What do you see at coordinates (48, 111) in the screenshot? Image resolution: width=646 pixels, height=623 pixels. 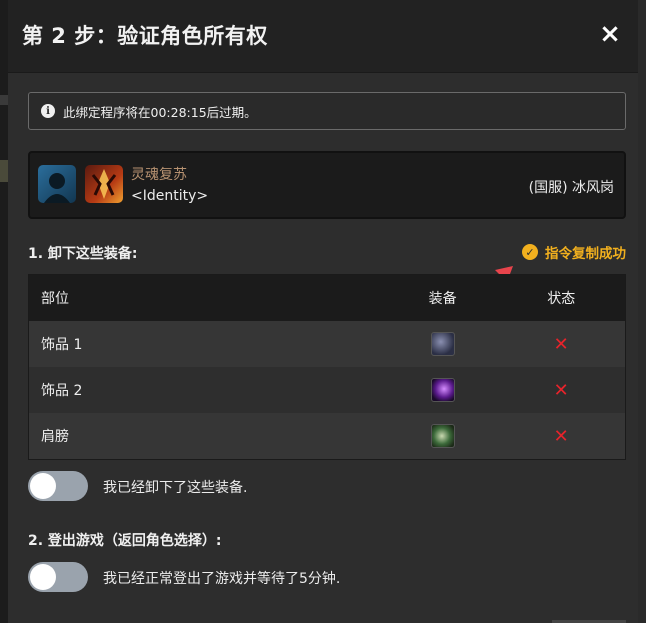 I see `info-icon: i` at bounding box center [48, 111].